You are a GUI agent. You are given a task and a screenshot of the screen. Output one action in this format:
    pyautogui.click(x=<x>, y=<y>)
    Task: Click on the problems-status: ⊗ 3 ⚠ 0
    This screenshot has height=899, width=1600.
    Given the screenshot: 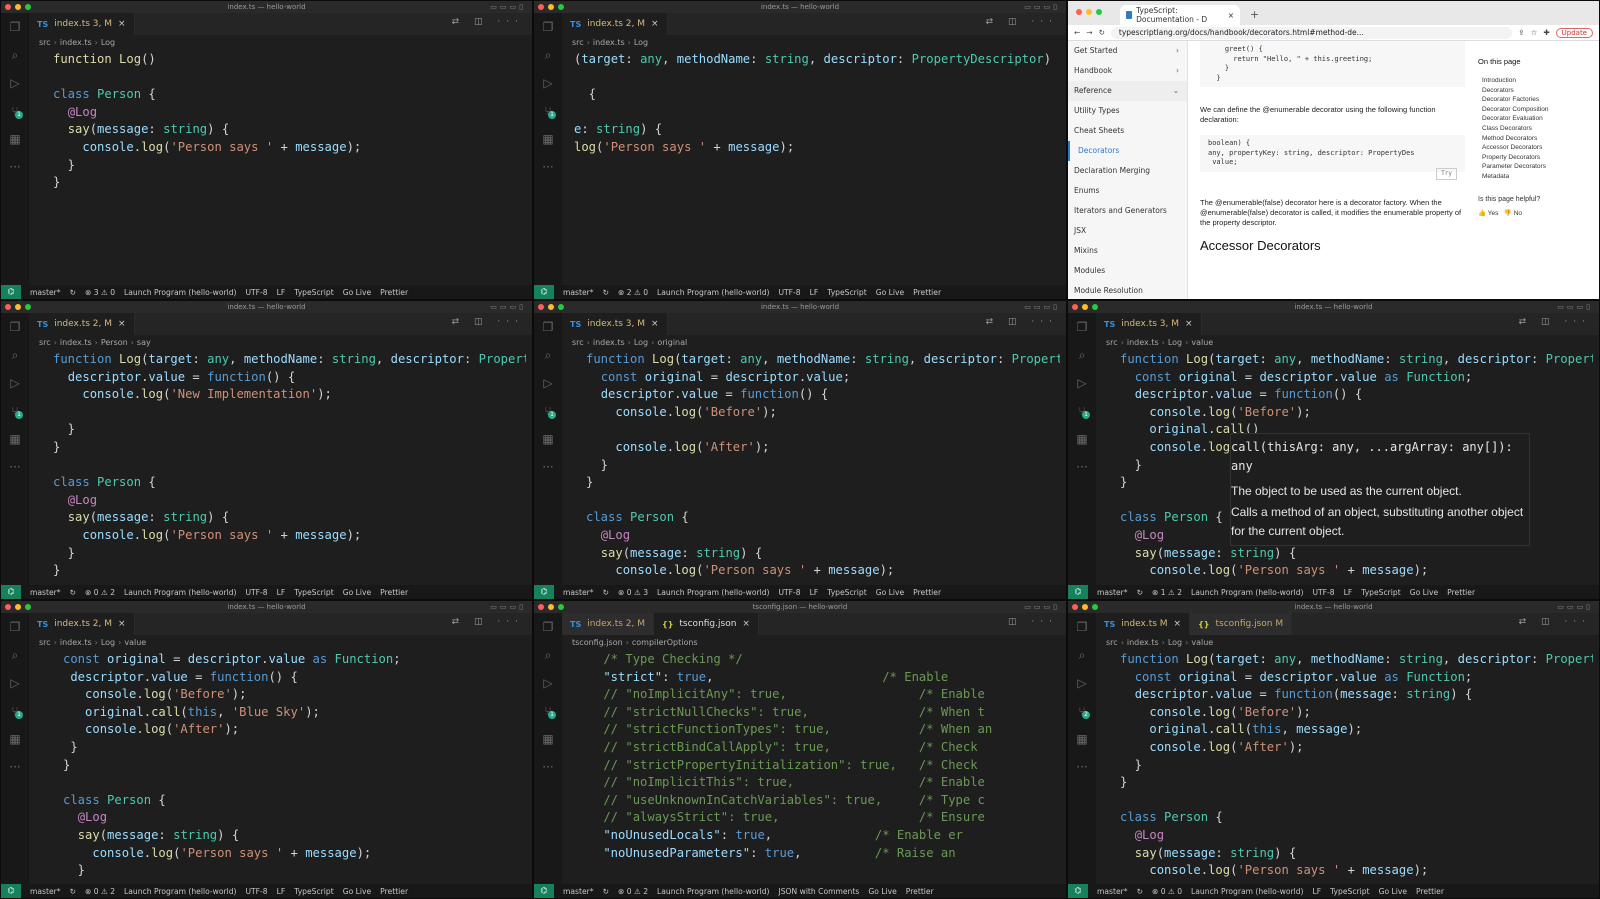 What is the action you would take?
    pyautogui.click(x=100, y=292)
    